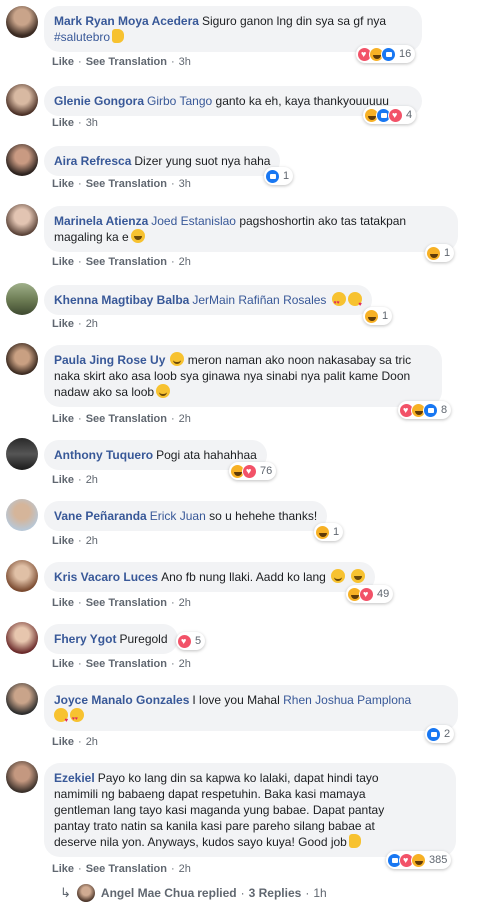  Describe the element at coordinates (179, 101) in the screenshot. I see `mention: Girbo Tango` at that location.